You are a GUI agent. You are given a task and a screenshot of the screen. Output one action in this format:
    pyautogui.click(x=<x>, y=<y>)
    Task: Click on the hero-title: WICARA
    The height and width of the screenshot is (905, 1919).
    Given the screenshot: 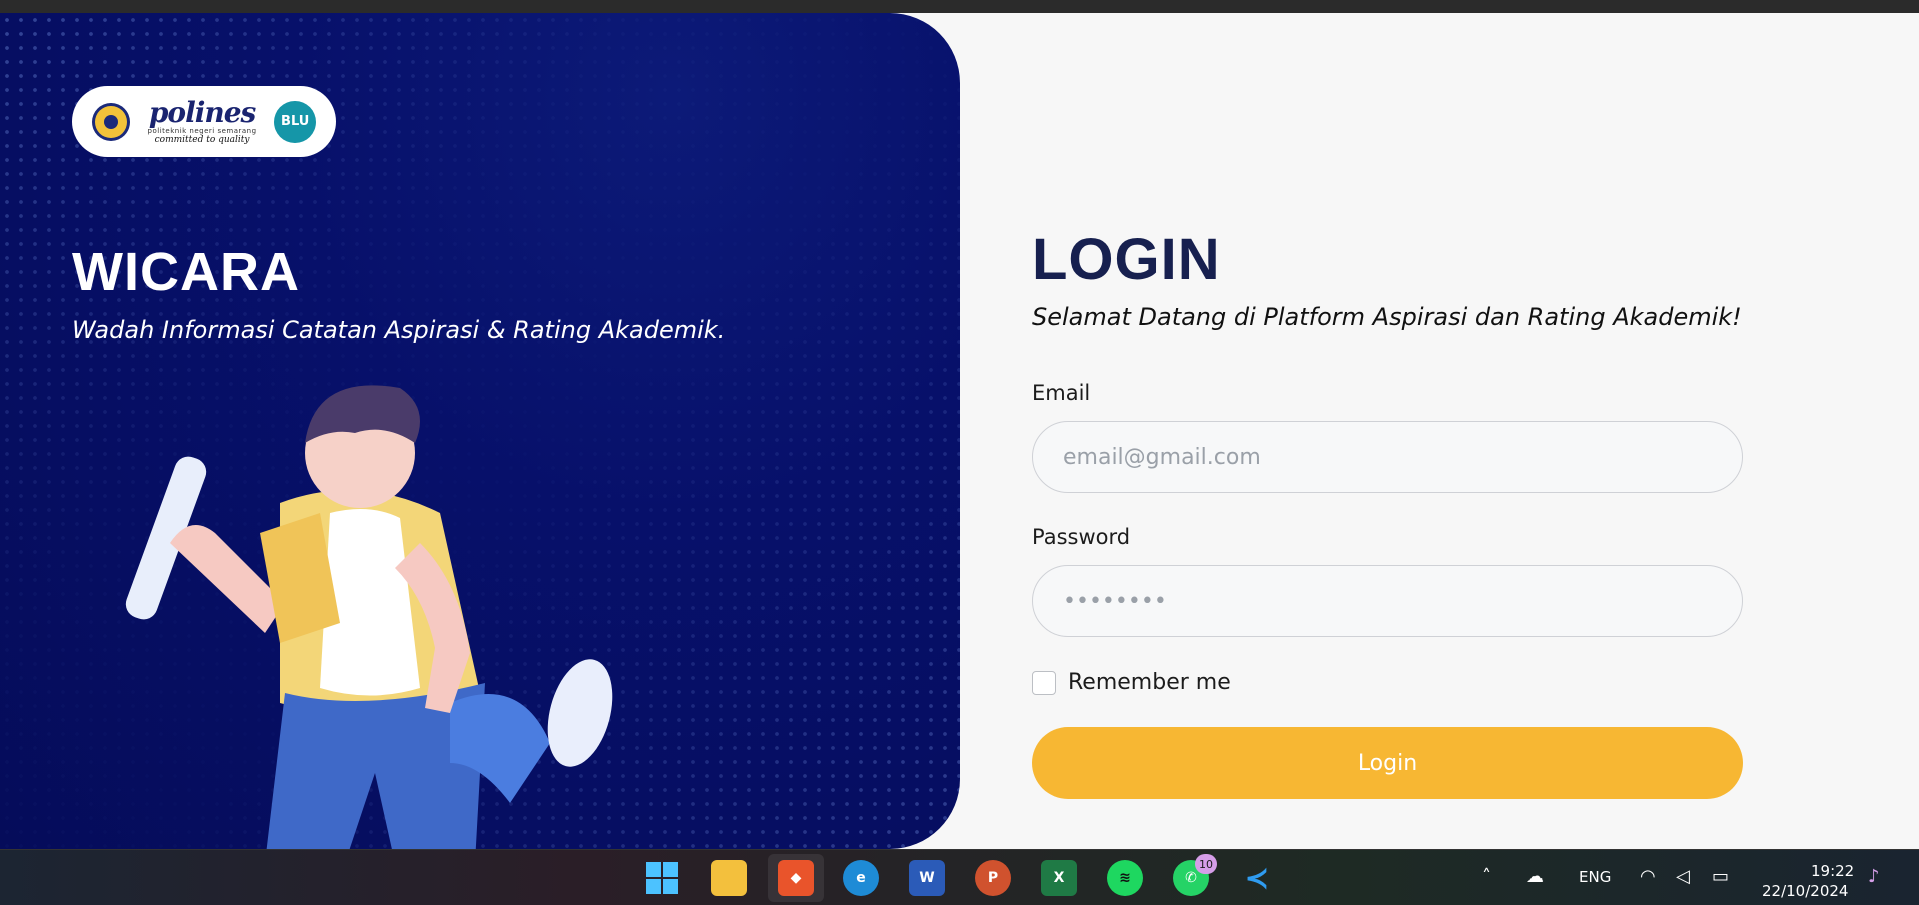 What is the action you would take?
    pyautogui.click(x=186, y=272)
    